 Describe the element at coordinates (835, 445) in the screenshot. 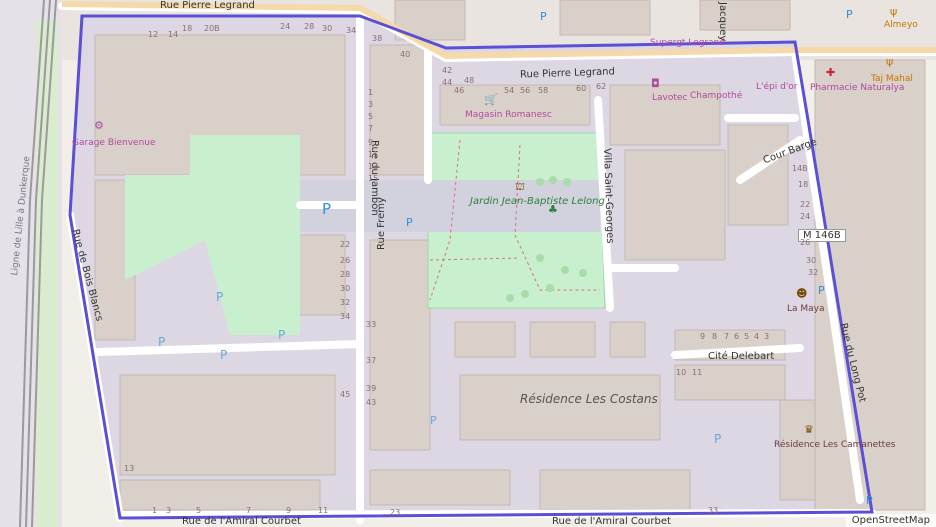

I see `poi-label: Résidence Les Camanettes` at that location.